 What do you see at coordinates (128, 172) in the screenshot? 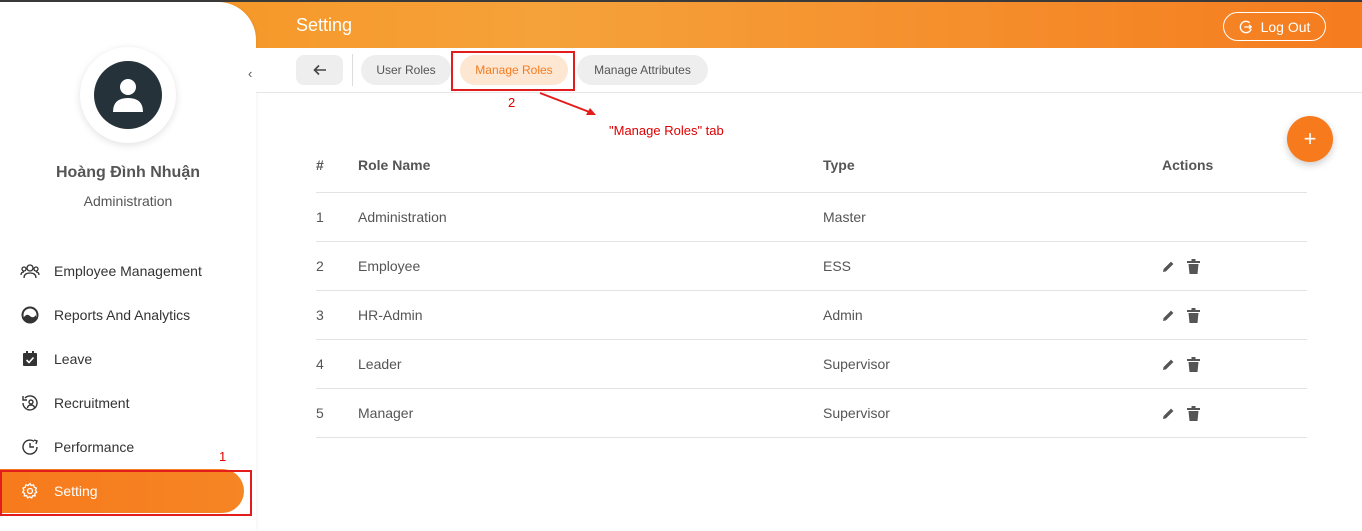
I see `user-name: Hoàng Đình Nhuận` at bounding box center [128, 172].